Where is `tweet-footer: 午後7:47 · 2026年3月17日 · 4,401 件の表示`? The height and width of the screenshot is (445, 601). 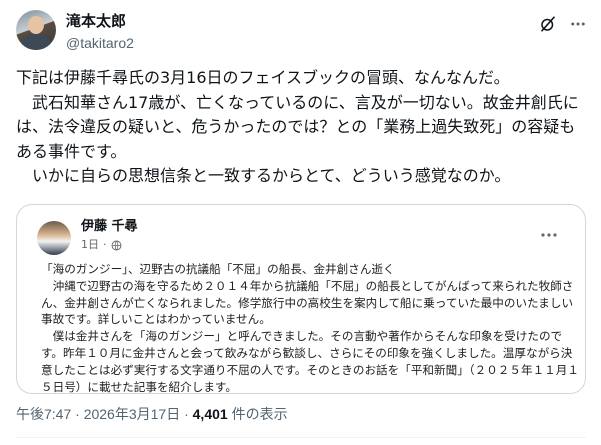 tweet-footer: 午後7:47 · 2026年3月17日 · 4,401 件の表示 is located at coordinates (152, 414).